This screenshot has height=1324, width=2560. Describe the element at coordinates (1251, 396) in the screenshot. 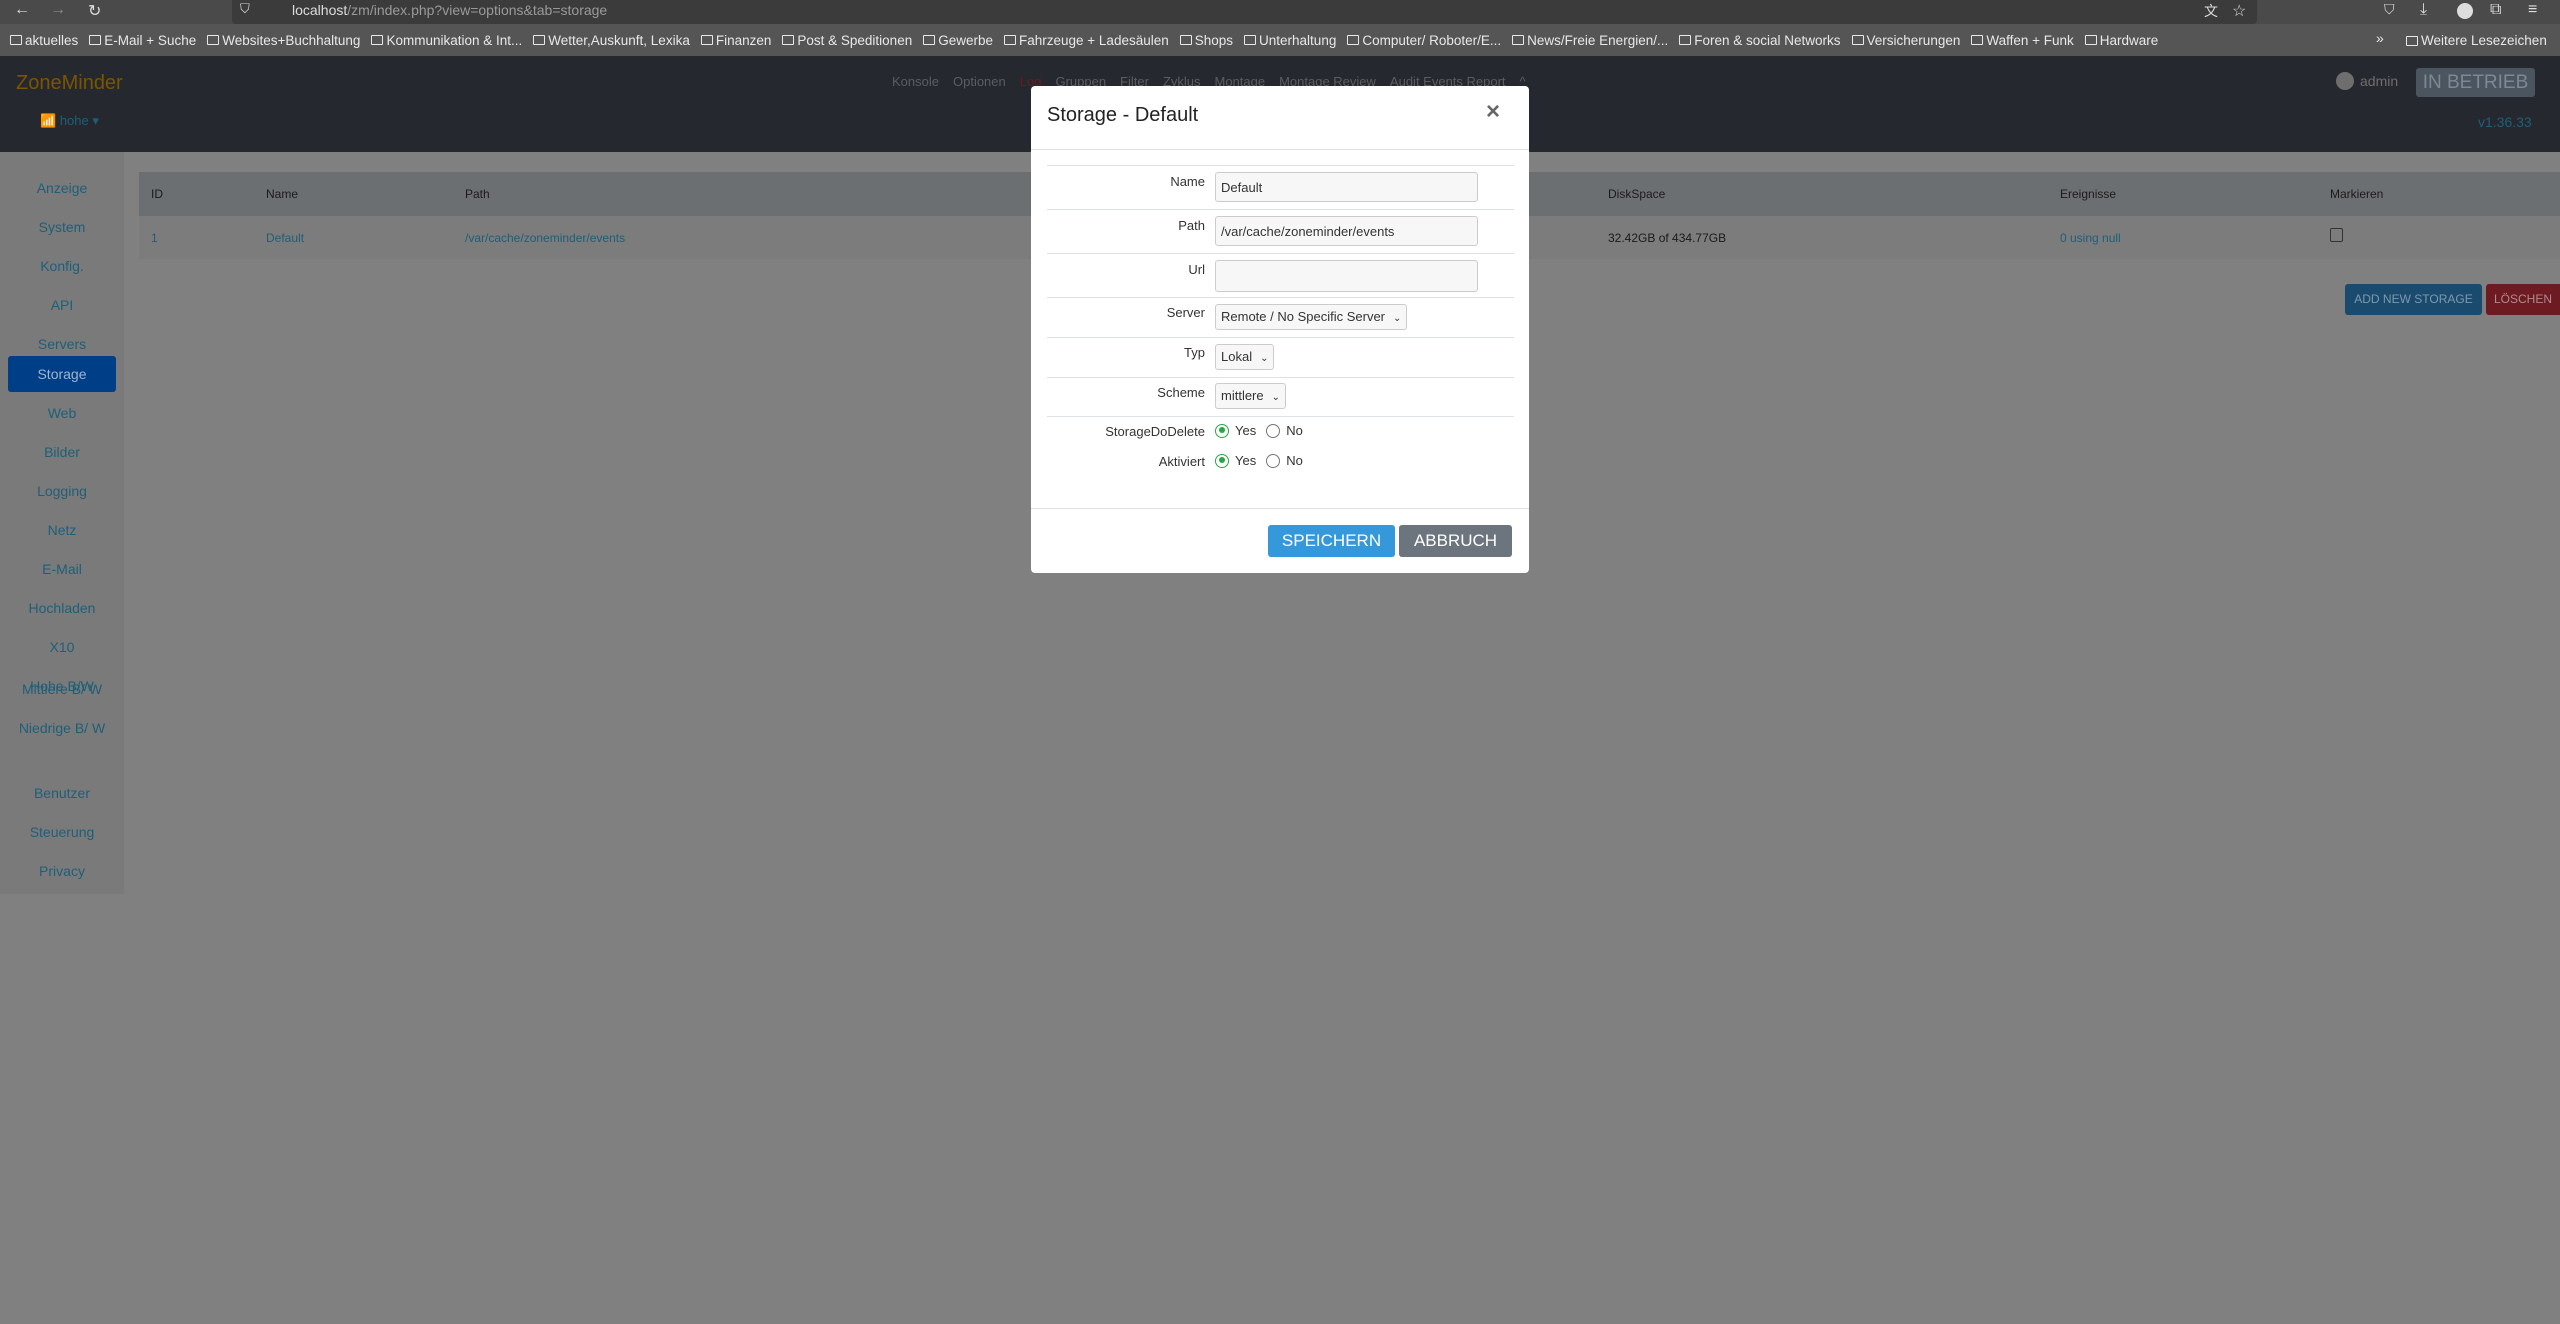

I see `scheme-select: mittlere ⌄` at that location.